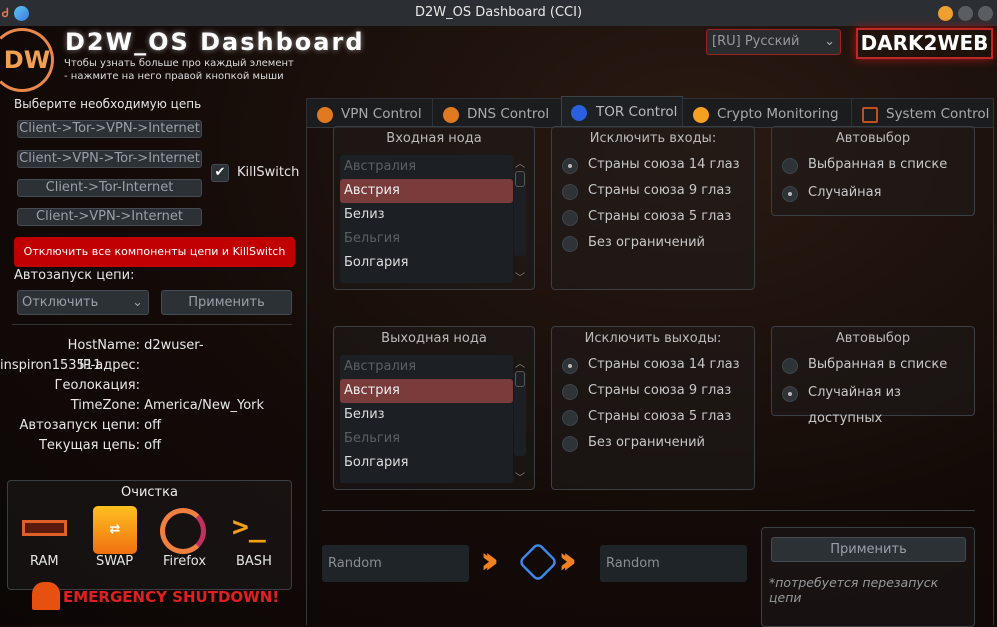 The image size is (997, 627). What do you see at coordinates (254, 561) in the screenshot?
I see `bash-label: BASH` at bounding box center [254, 561].